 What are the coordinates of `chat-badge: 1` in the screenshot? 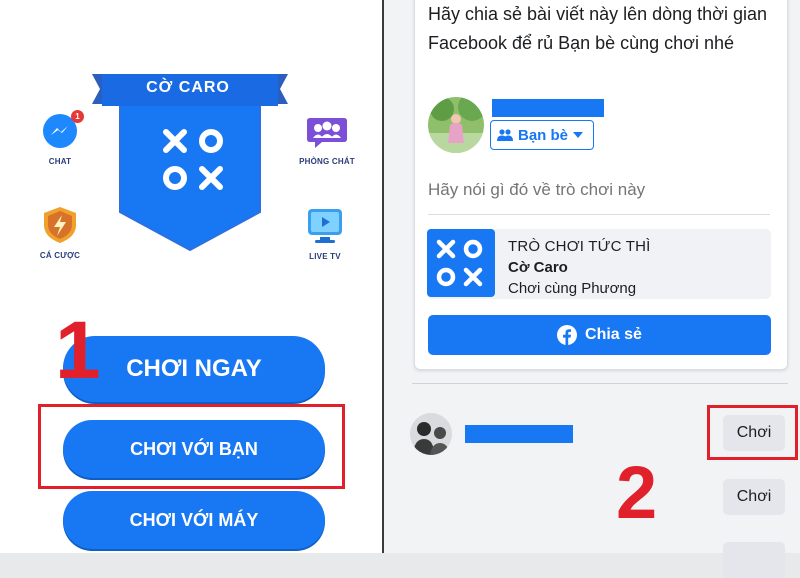 It's located at (77, 116).